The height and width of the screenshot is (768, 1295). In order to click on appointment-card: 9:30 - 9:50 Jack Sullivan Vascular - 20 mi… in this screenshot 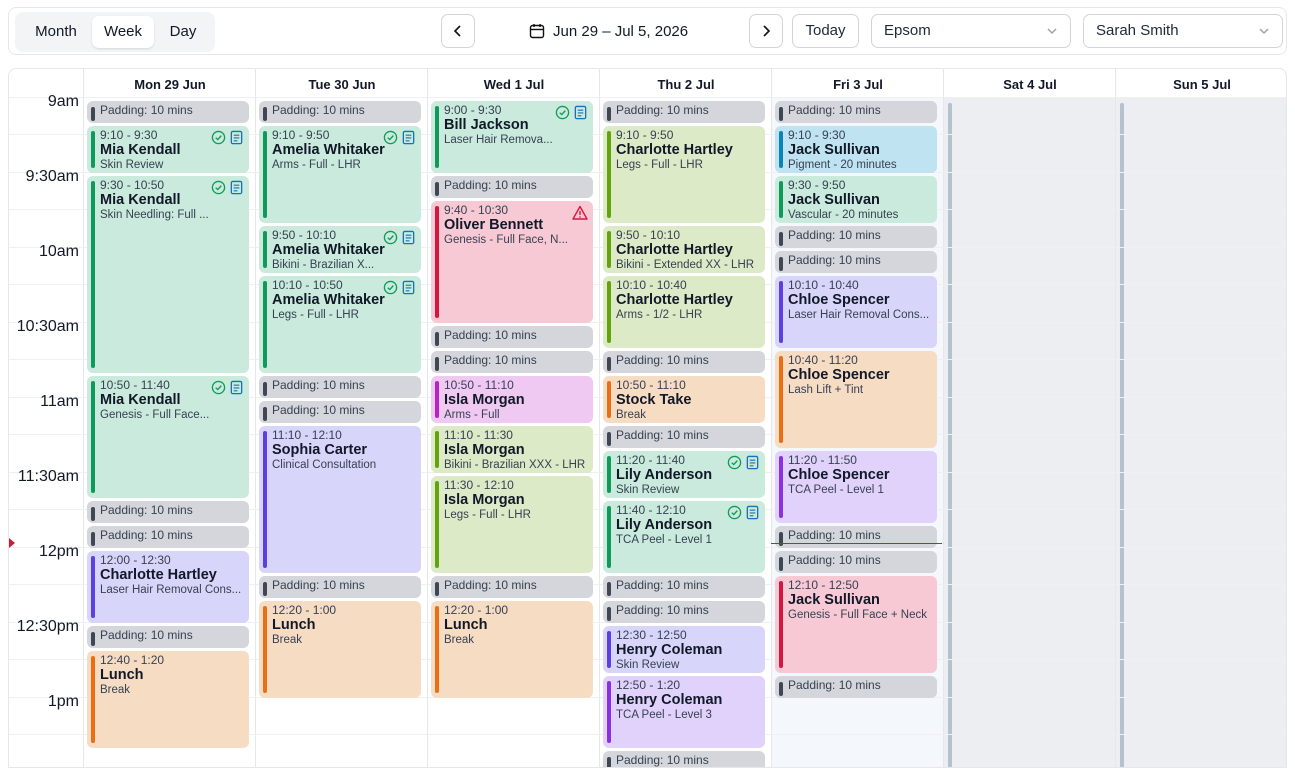, I will do `click(856, 199)`.